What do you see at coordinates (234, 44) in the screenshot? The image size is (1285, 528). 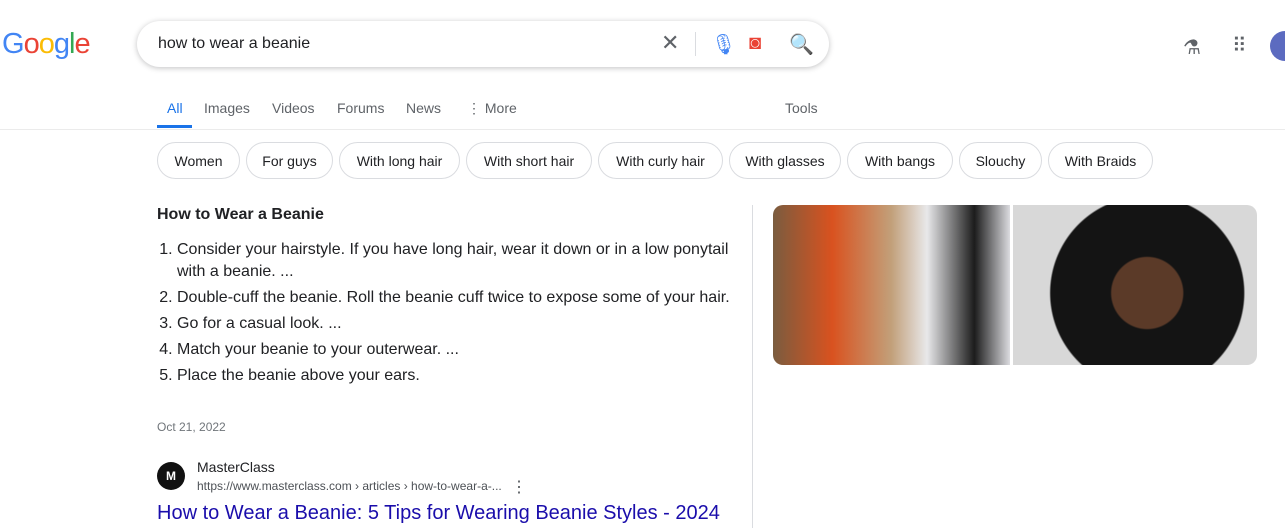 I see `search-input: how to wear a beanie` at bounding box center [234, 44].